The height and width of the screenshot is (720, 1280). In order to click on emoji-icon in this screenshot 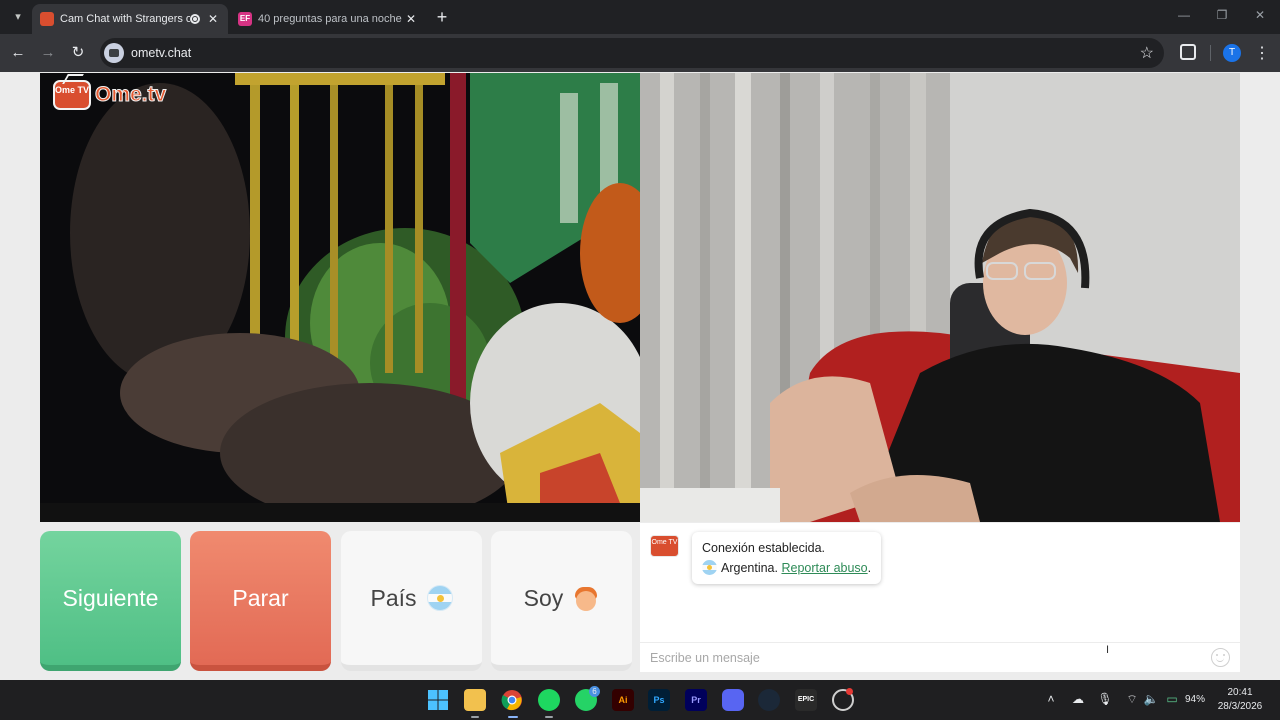, I will do `click(1220, 657)`.